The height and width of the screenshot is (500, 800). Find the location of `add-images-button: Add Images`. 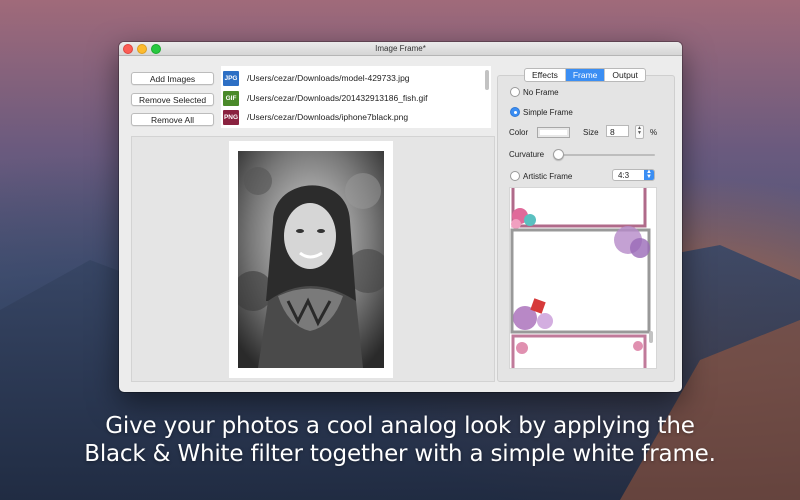

add-images-button: Add Images is located at coordinates (172, 78).